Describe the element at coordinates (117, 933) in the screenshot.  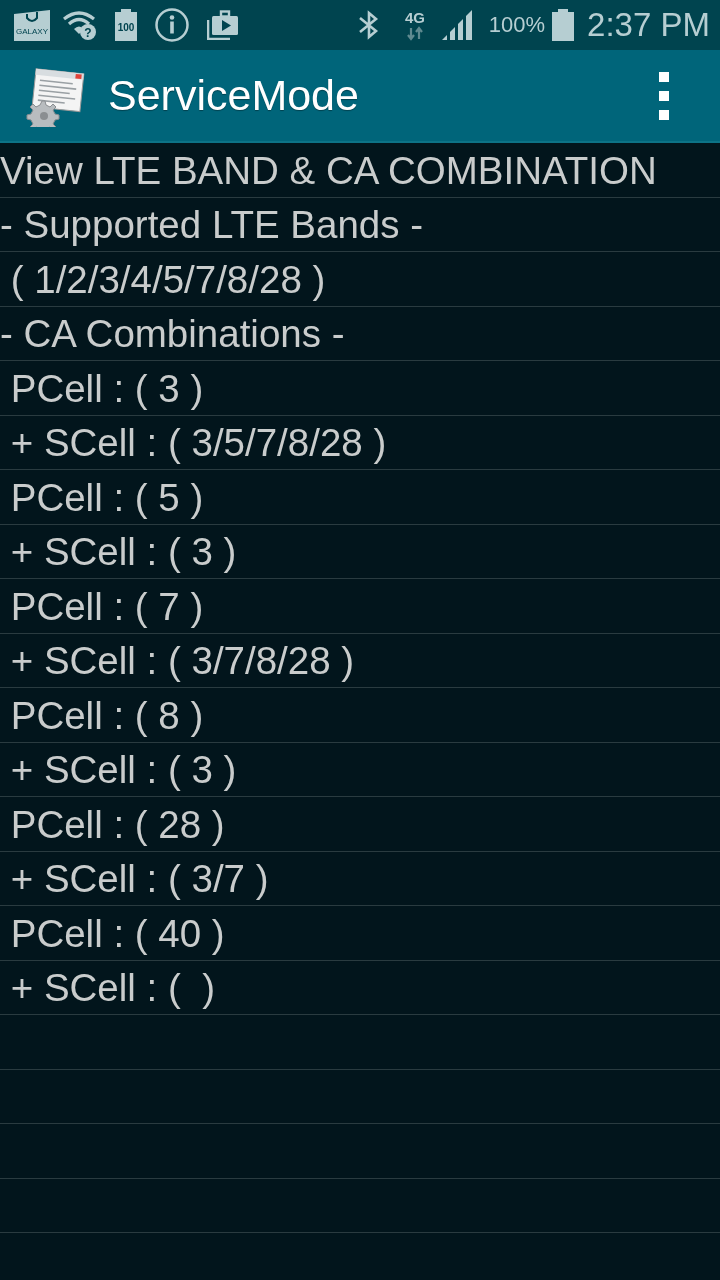
I see `list-item-text: PCell : ( 40 )` at that location.